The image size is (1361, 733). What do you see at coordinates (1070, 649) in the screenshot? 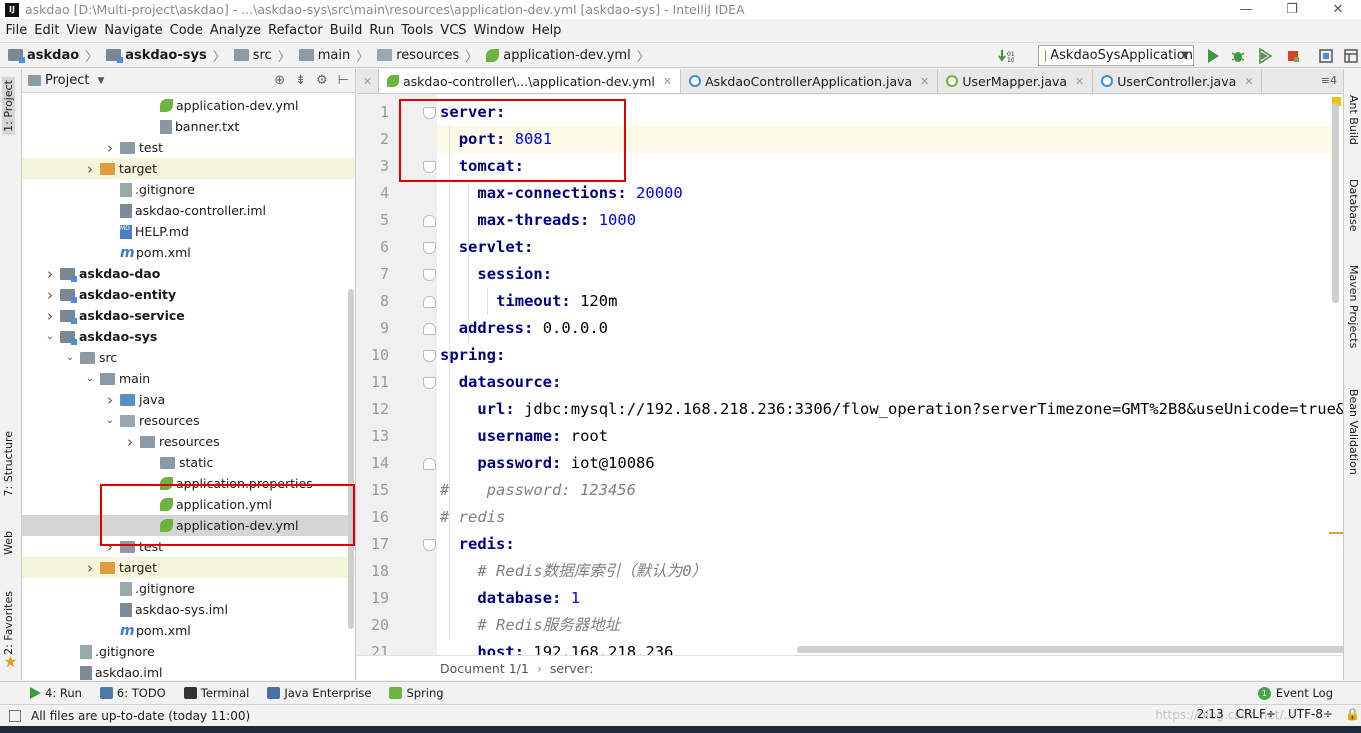
I see `editor-horizontal-scrollbar` at bounding box center [1070, 649].